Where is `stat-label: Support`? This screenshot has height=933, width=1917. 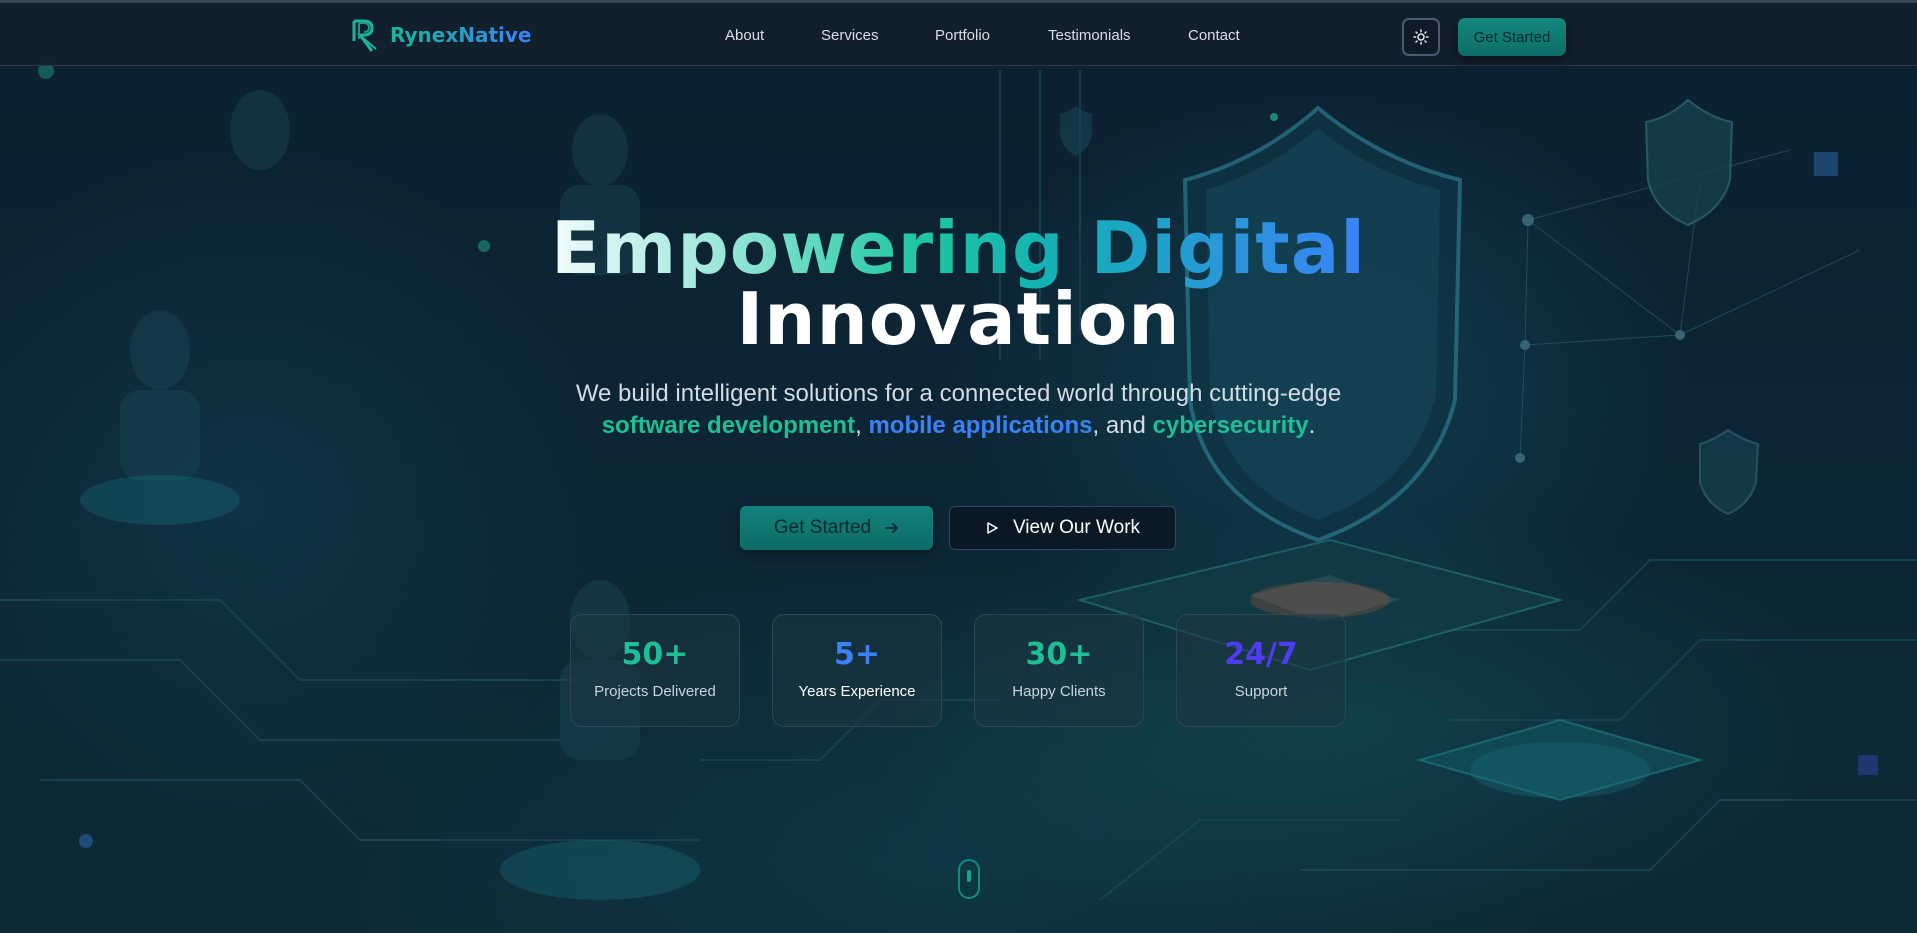
stat-label: Support is located at coordinates (1261, 691).